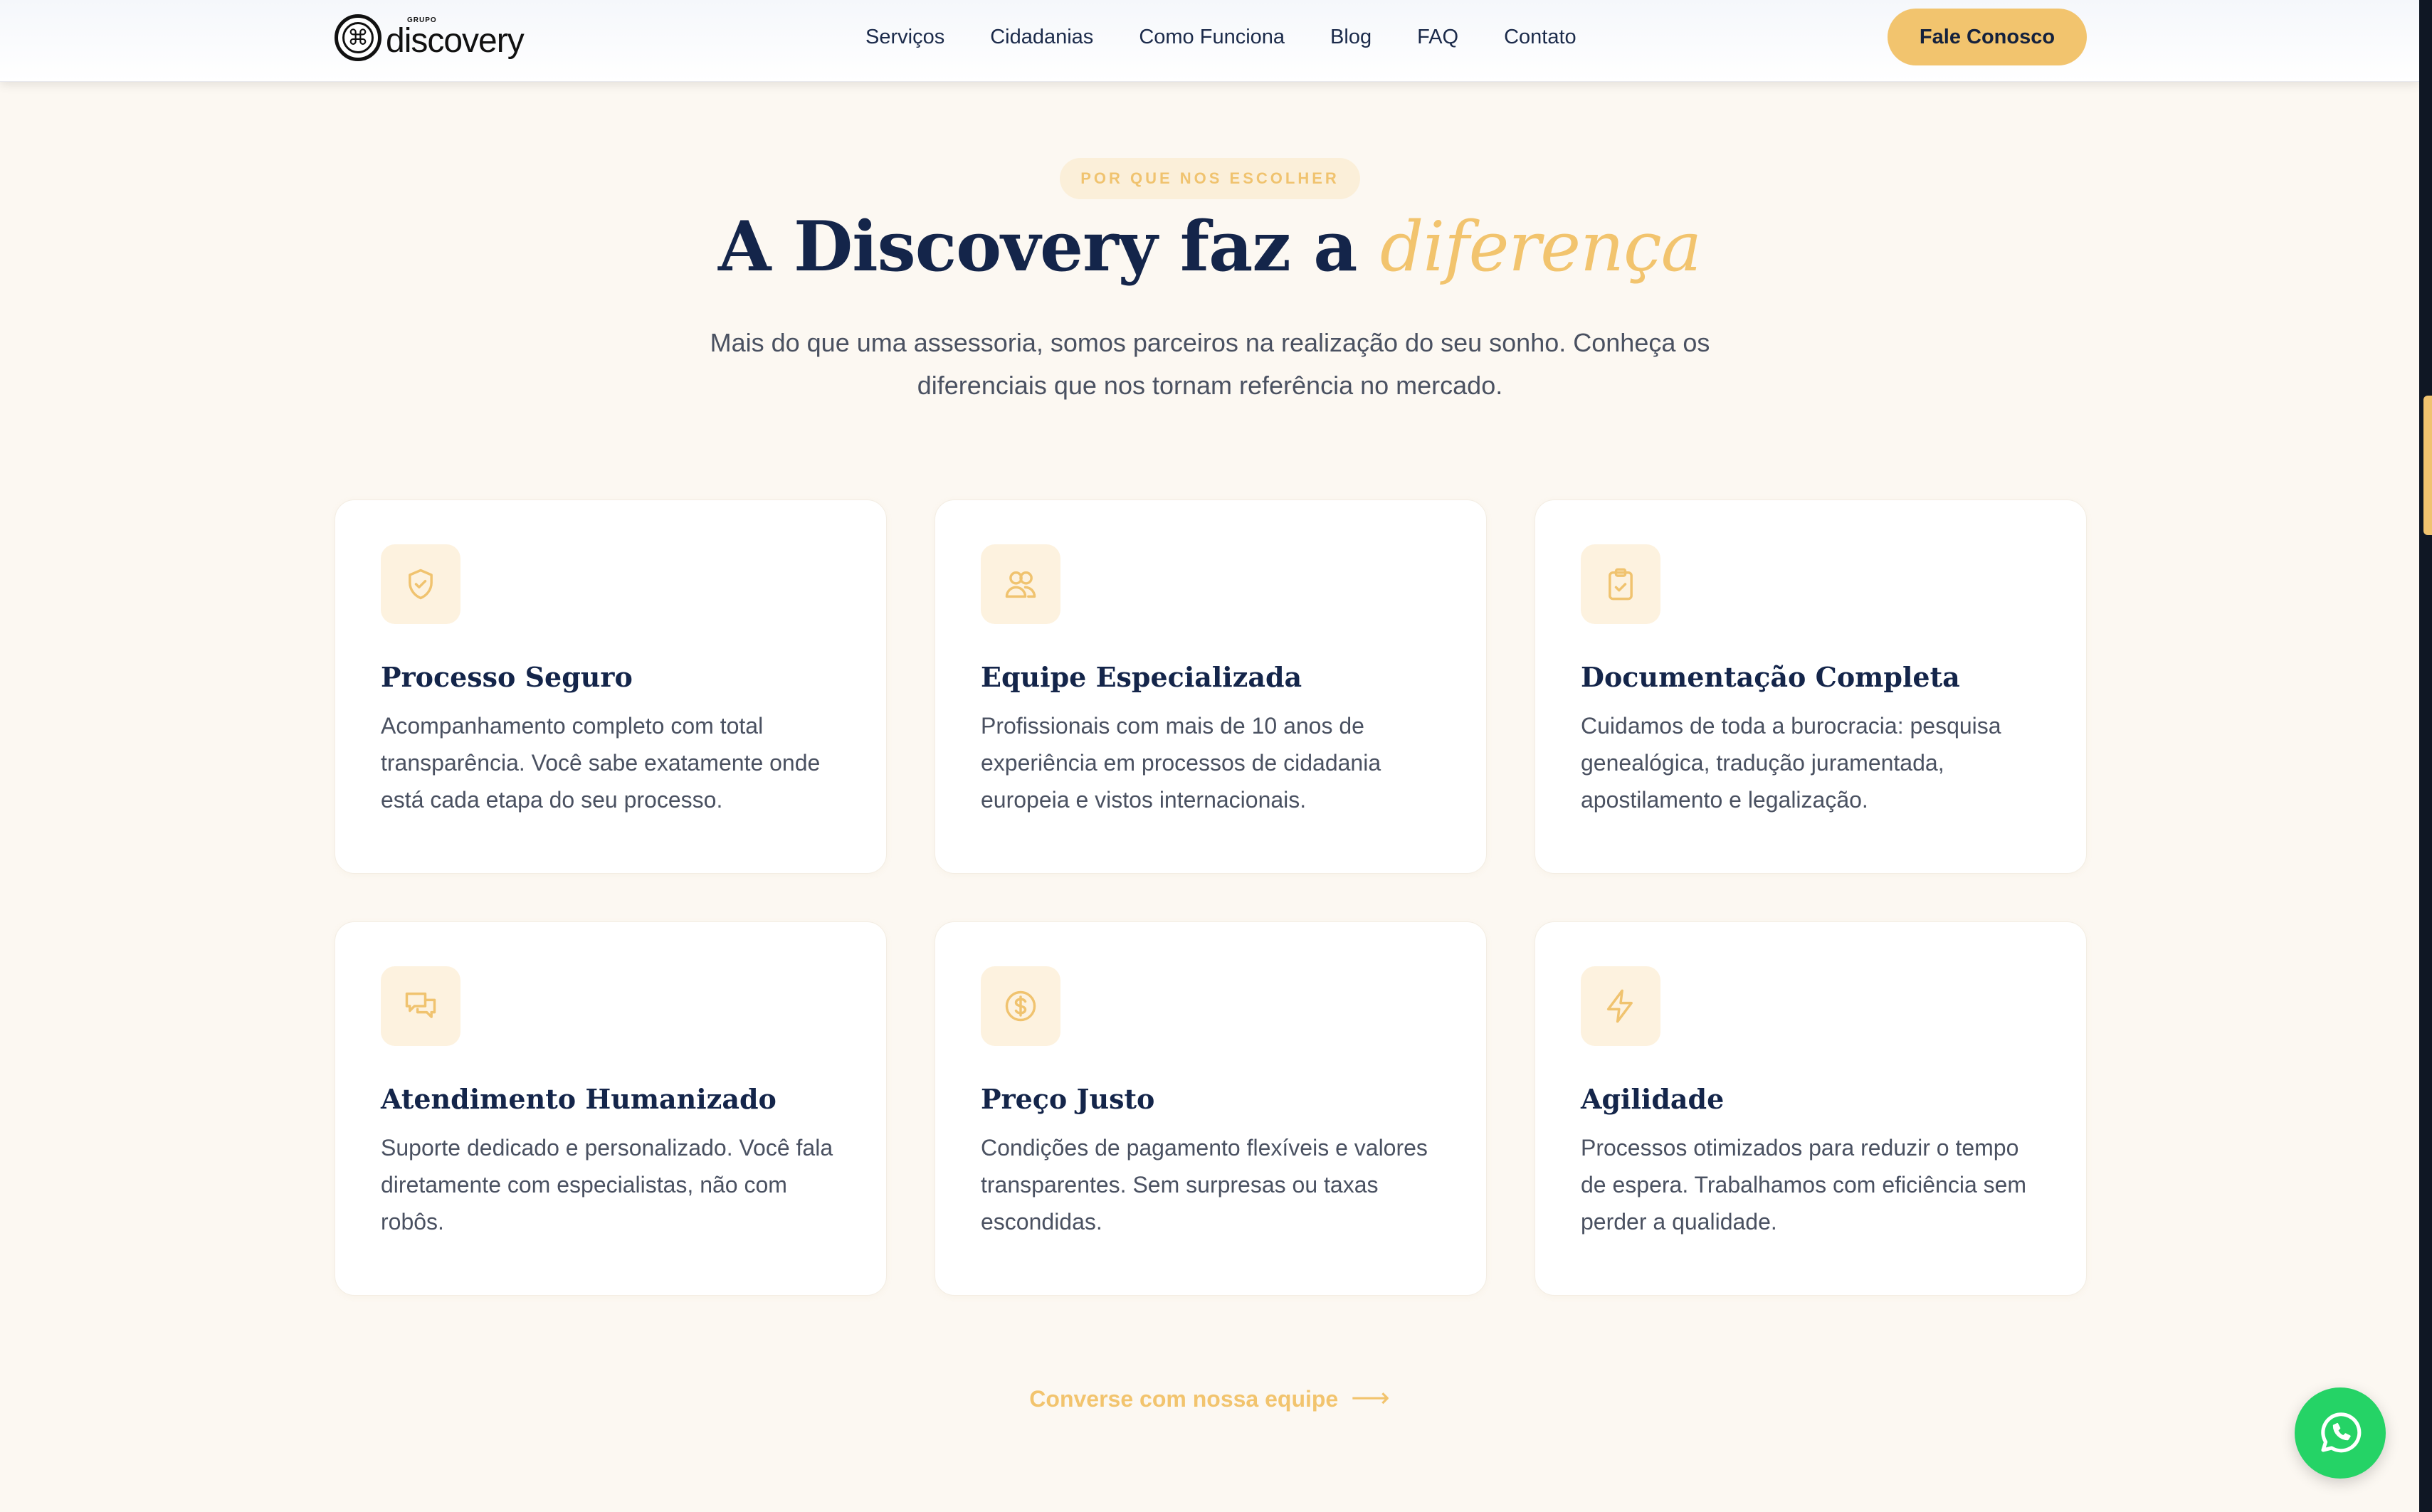 The image size is (2432, 1512). Describe the element at coordinates (1653, 1099) in the screenshot. I see `feature-title: Agilidade` at that location.